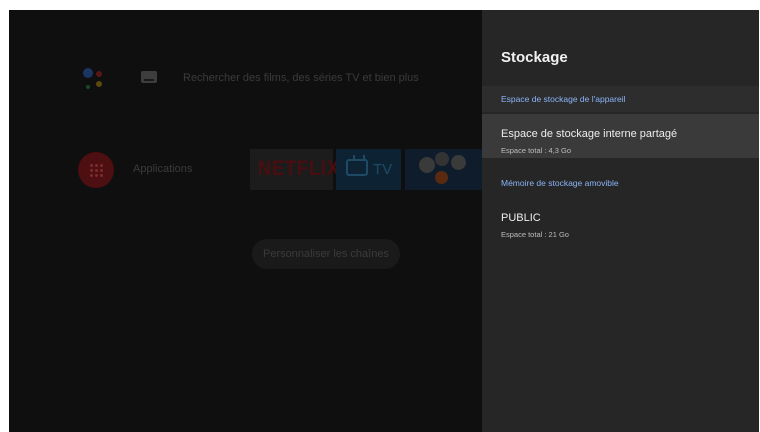 This screenshot has width=760, height=432. I want to click on tv-icon, so click(357, 167).